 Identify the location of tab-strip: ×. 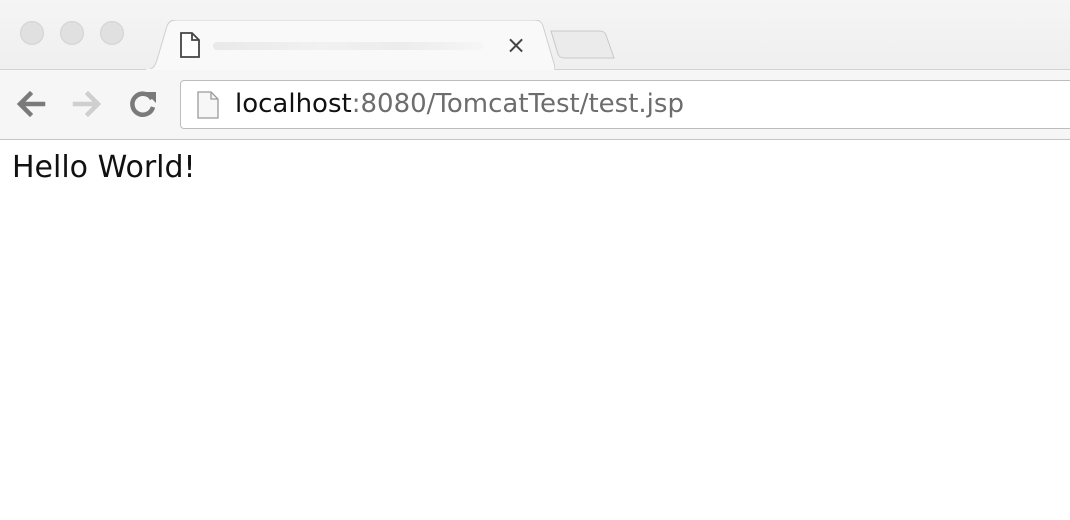
(535, 35).